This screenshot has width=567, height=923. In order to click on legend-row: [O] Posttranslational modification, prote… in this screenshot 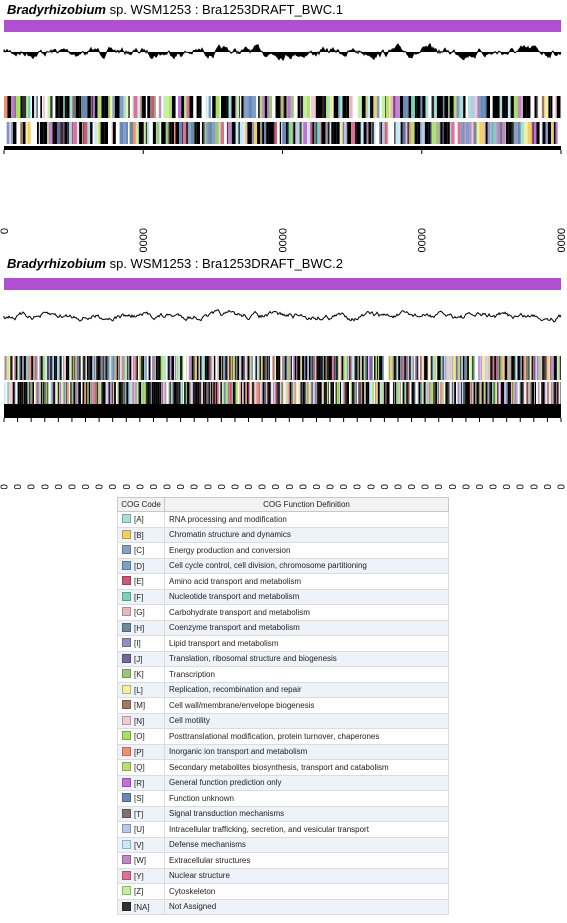, I will do `click(283, 736)`.